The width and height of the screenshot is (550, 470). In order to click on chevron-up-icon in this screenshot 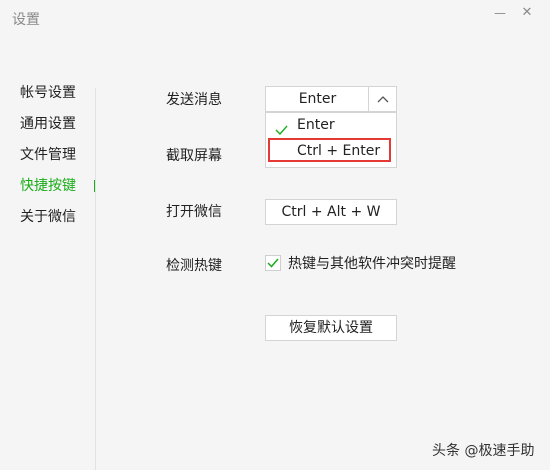, I will do `click(382, 99)`.